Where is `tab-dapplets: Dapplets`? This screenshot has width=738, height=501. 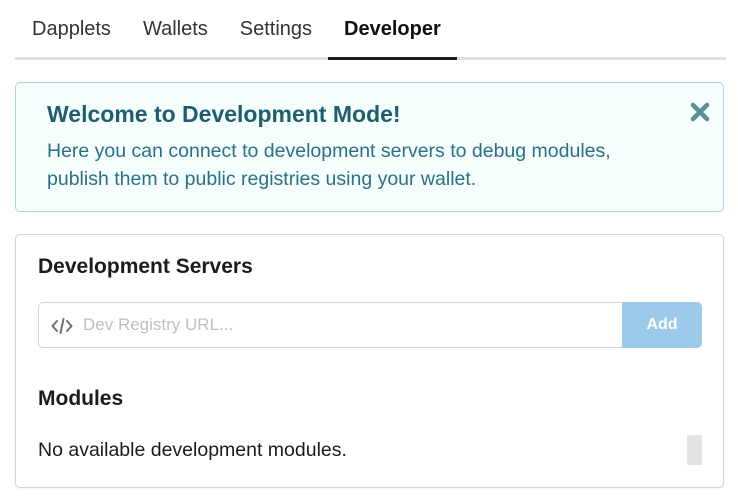 tab-dapplets: Dapplets is located at coordinates (71, 38).